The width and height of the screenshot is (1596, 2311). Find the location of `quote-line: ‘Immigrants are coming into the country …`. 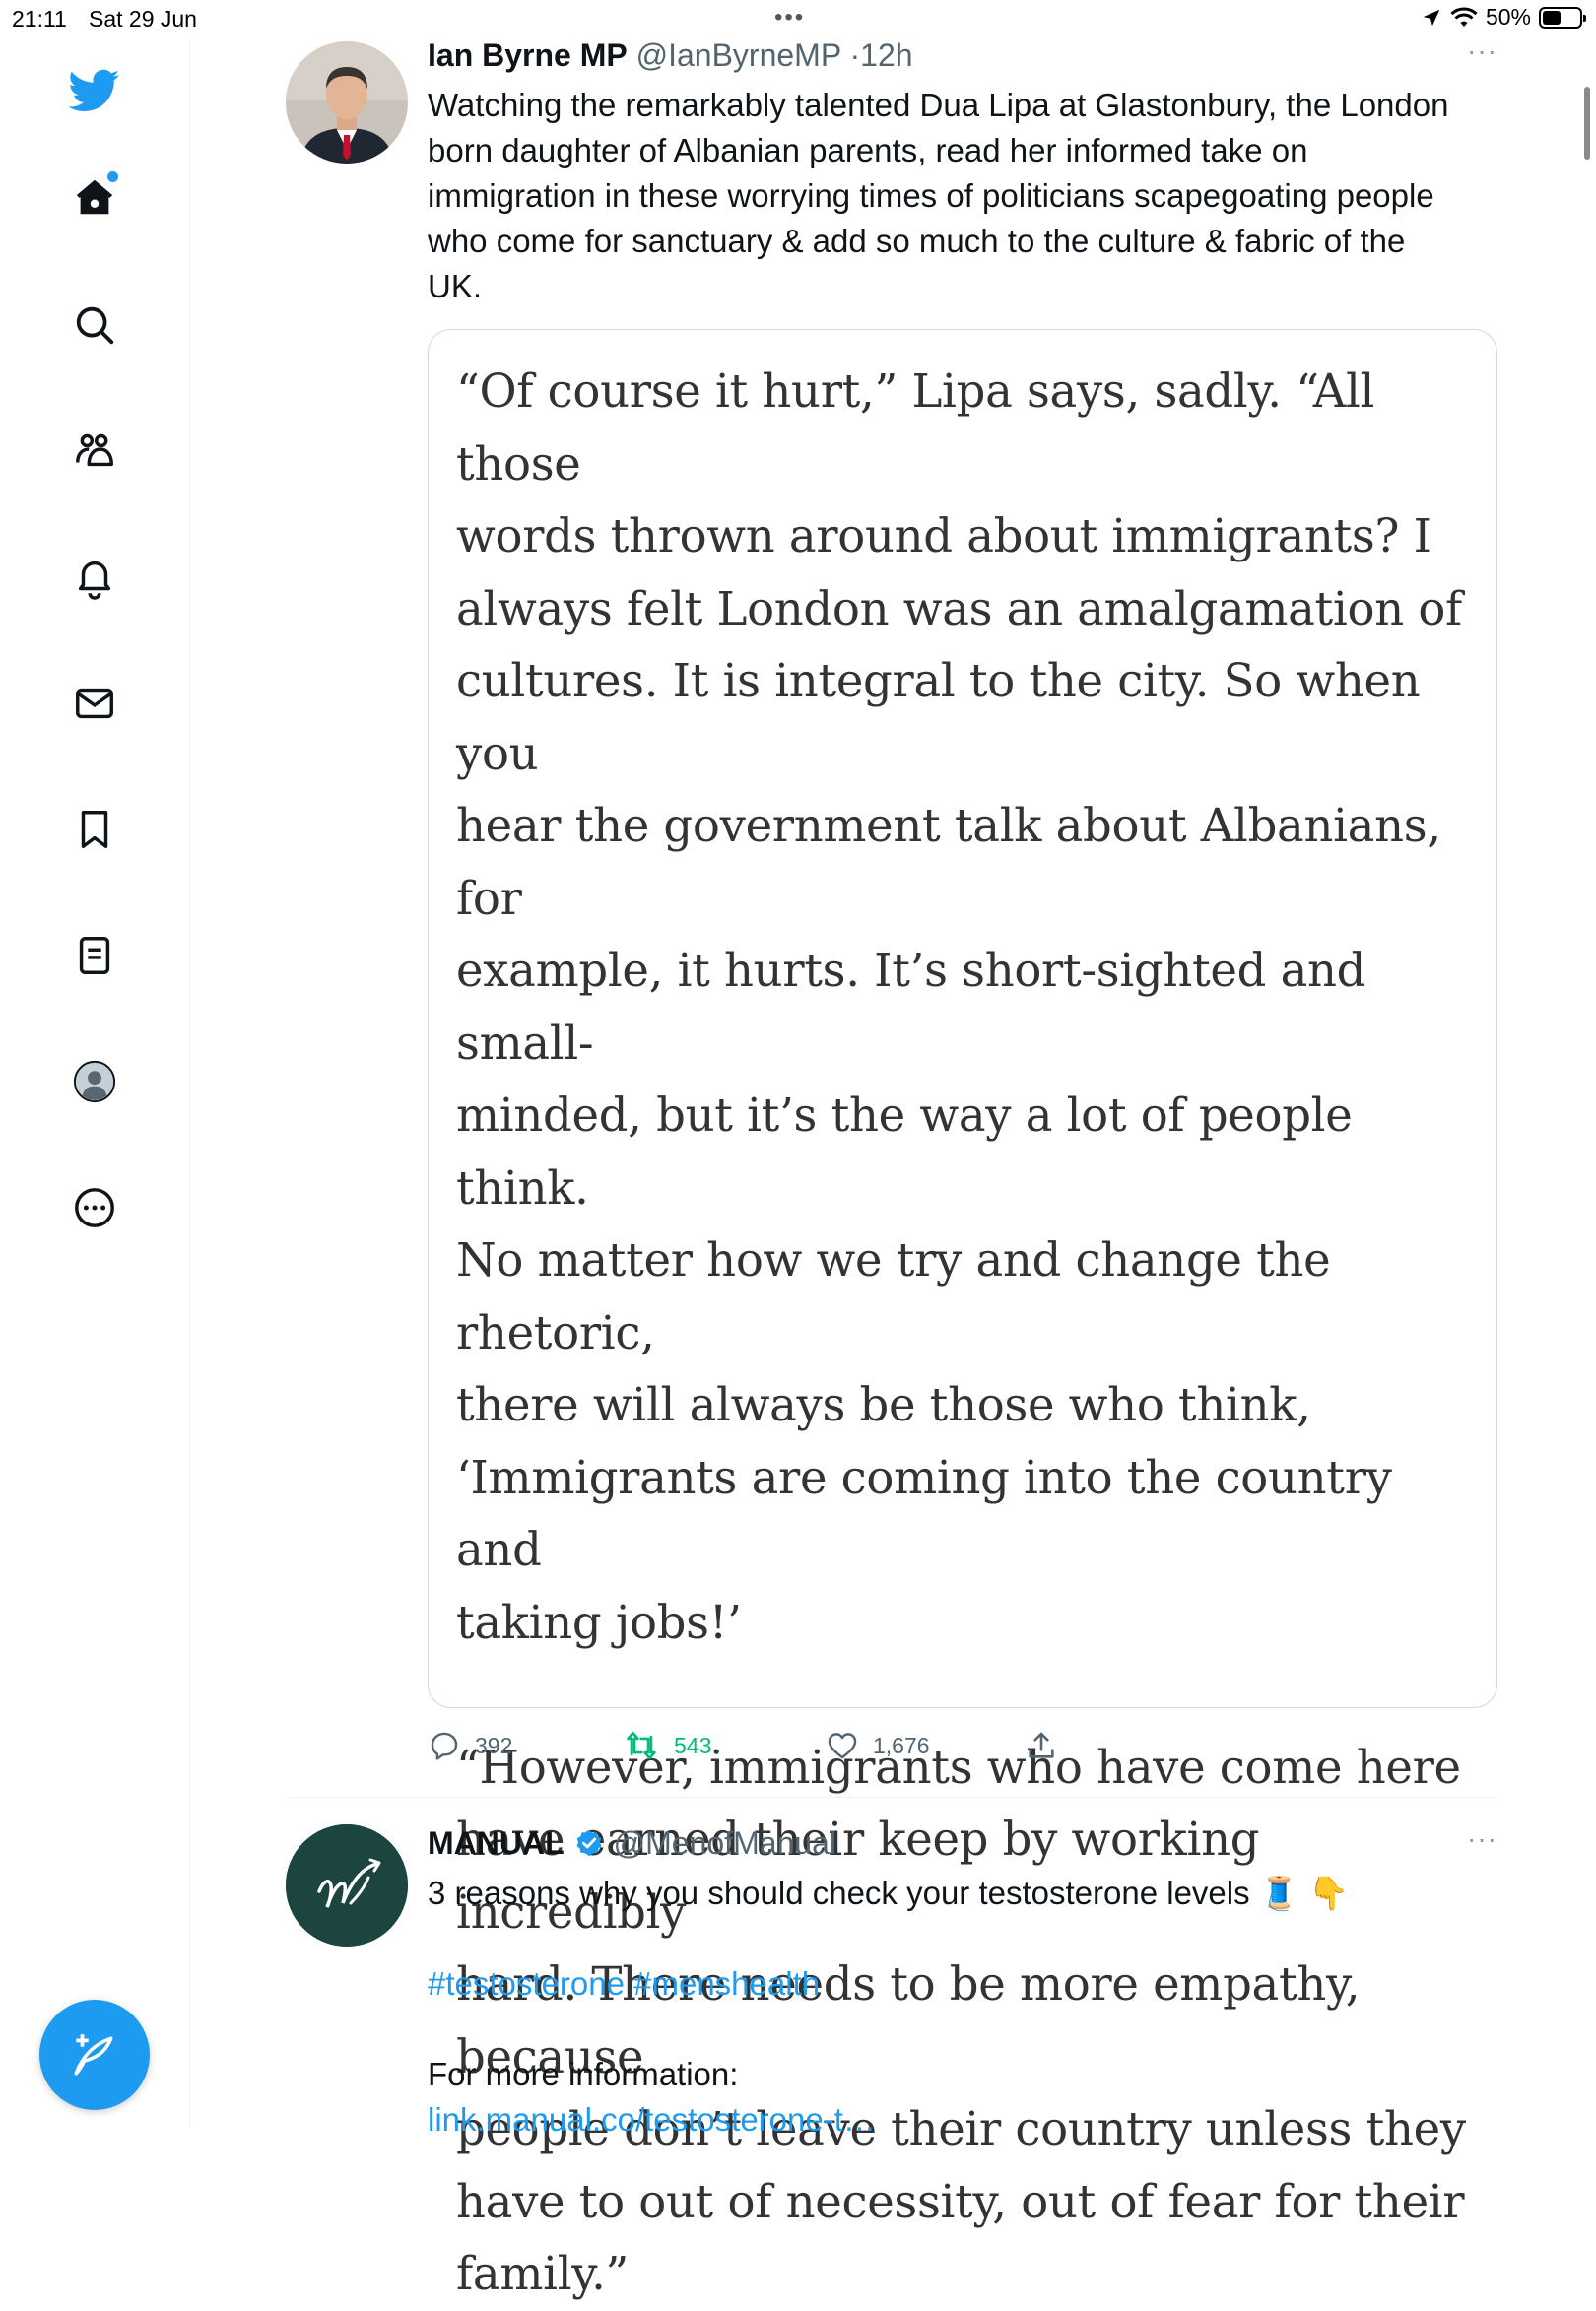

quote-line: ‘Immigrants are coming into the country … is located at coordinates (924, 1513).